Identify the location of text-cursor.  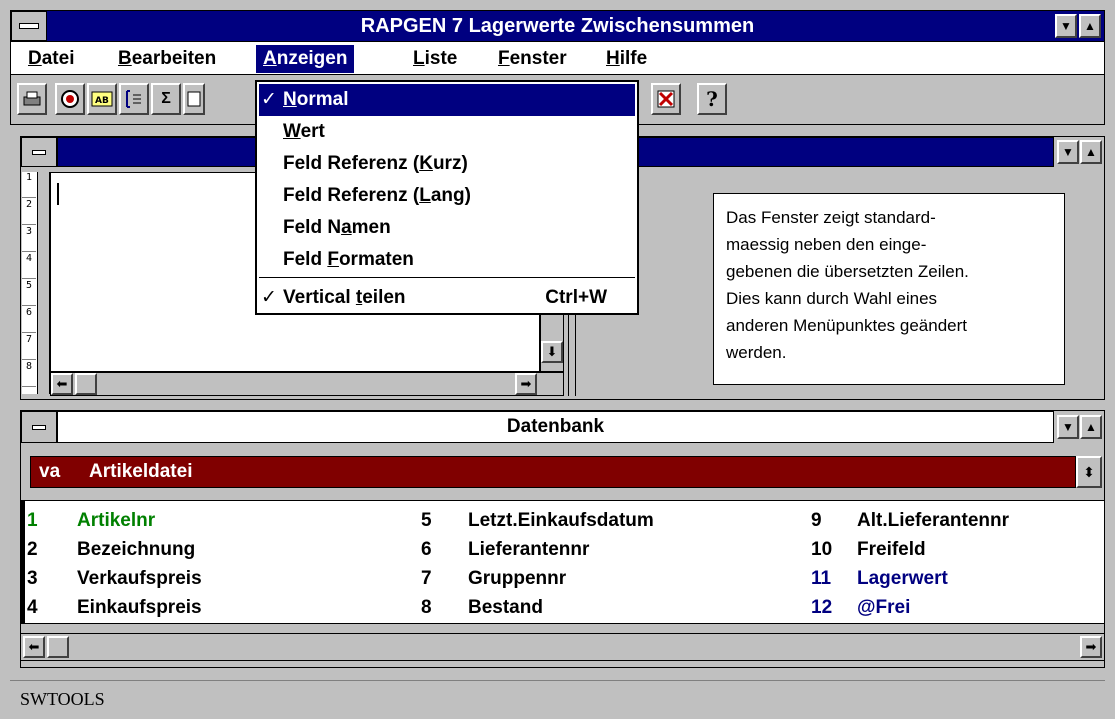
(58, 194).